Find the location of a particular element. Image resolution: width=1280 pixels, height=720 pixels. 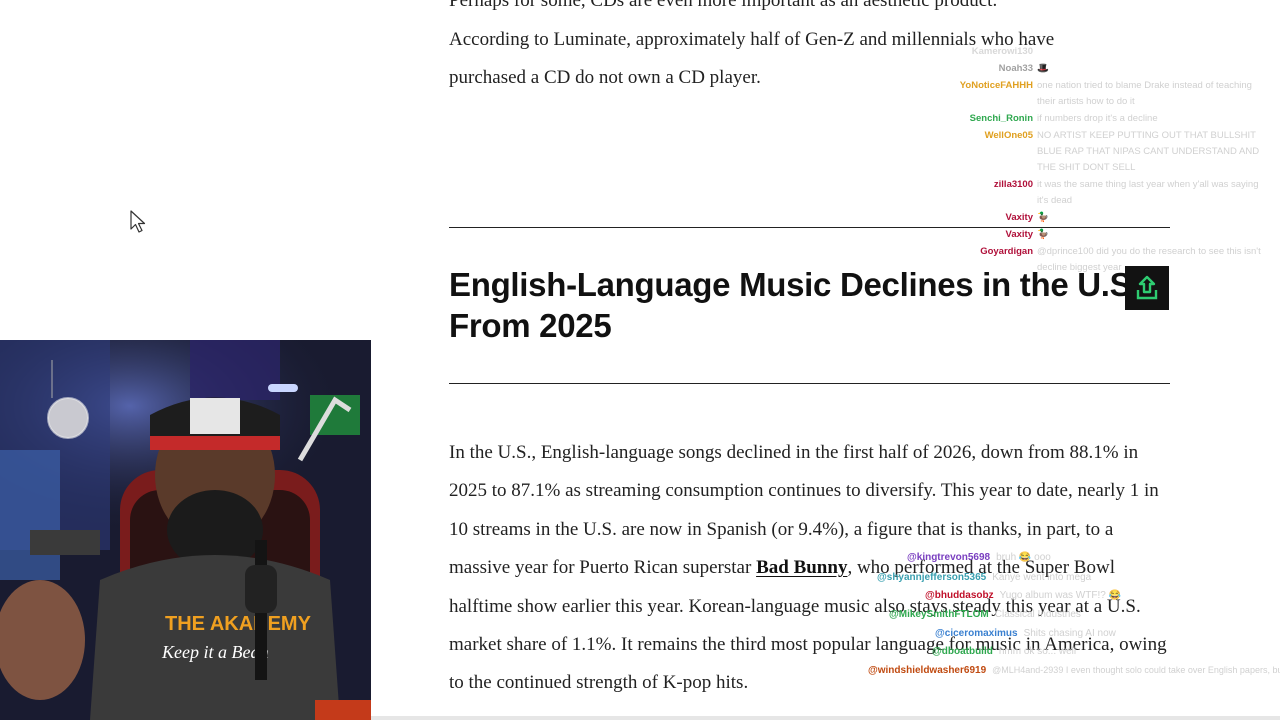

chat-username: Kamerowi130 is located at coordinates (1002, 51).